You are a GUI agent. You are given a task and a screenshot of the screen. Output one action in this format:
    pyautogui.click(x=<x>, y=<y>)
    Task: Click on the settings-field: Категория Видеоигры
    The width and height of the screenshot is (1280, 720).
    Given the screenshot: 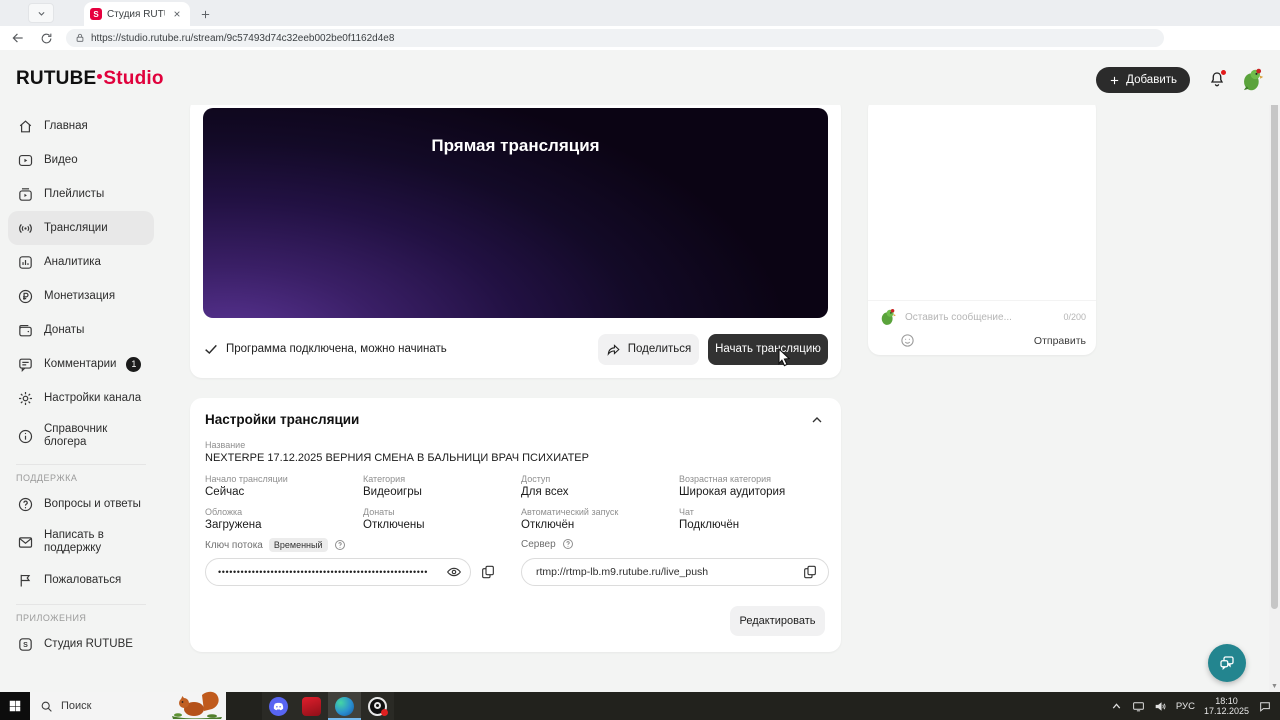 What is the action you would take?
    pyautogui.click(x=442, y=486)
    